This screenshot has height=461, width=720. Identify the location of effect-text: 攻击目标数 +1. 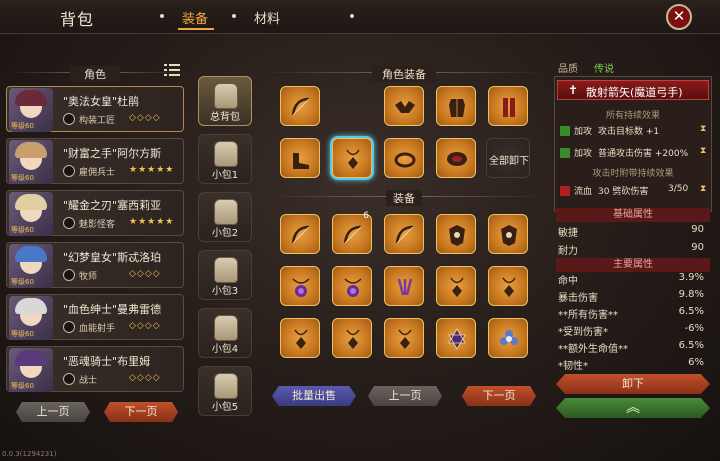
(629, 132).